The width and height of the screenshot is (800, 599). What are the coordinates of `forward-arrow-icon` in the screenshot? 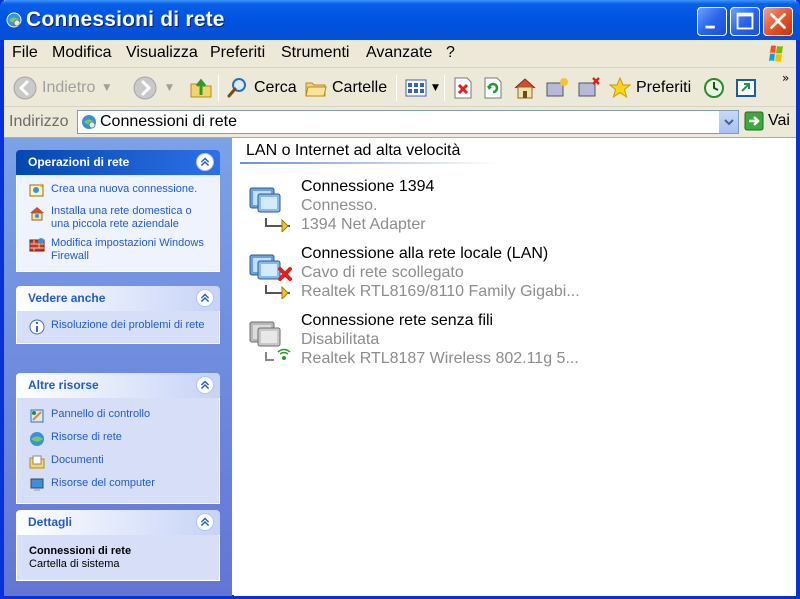 It's located at (145, 88).